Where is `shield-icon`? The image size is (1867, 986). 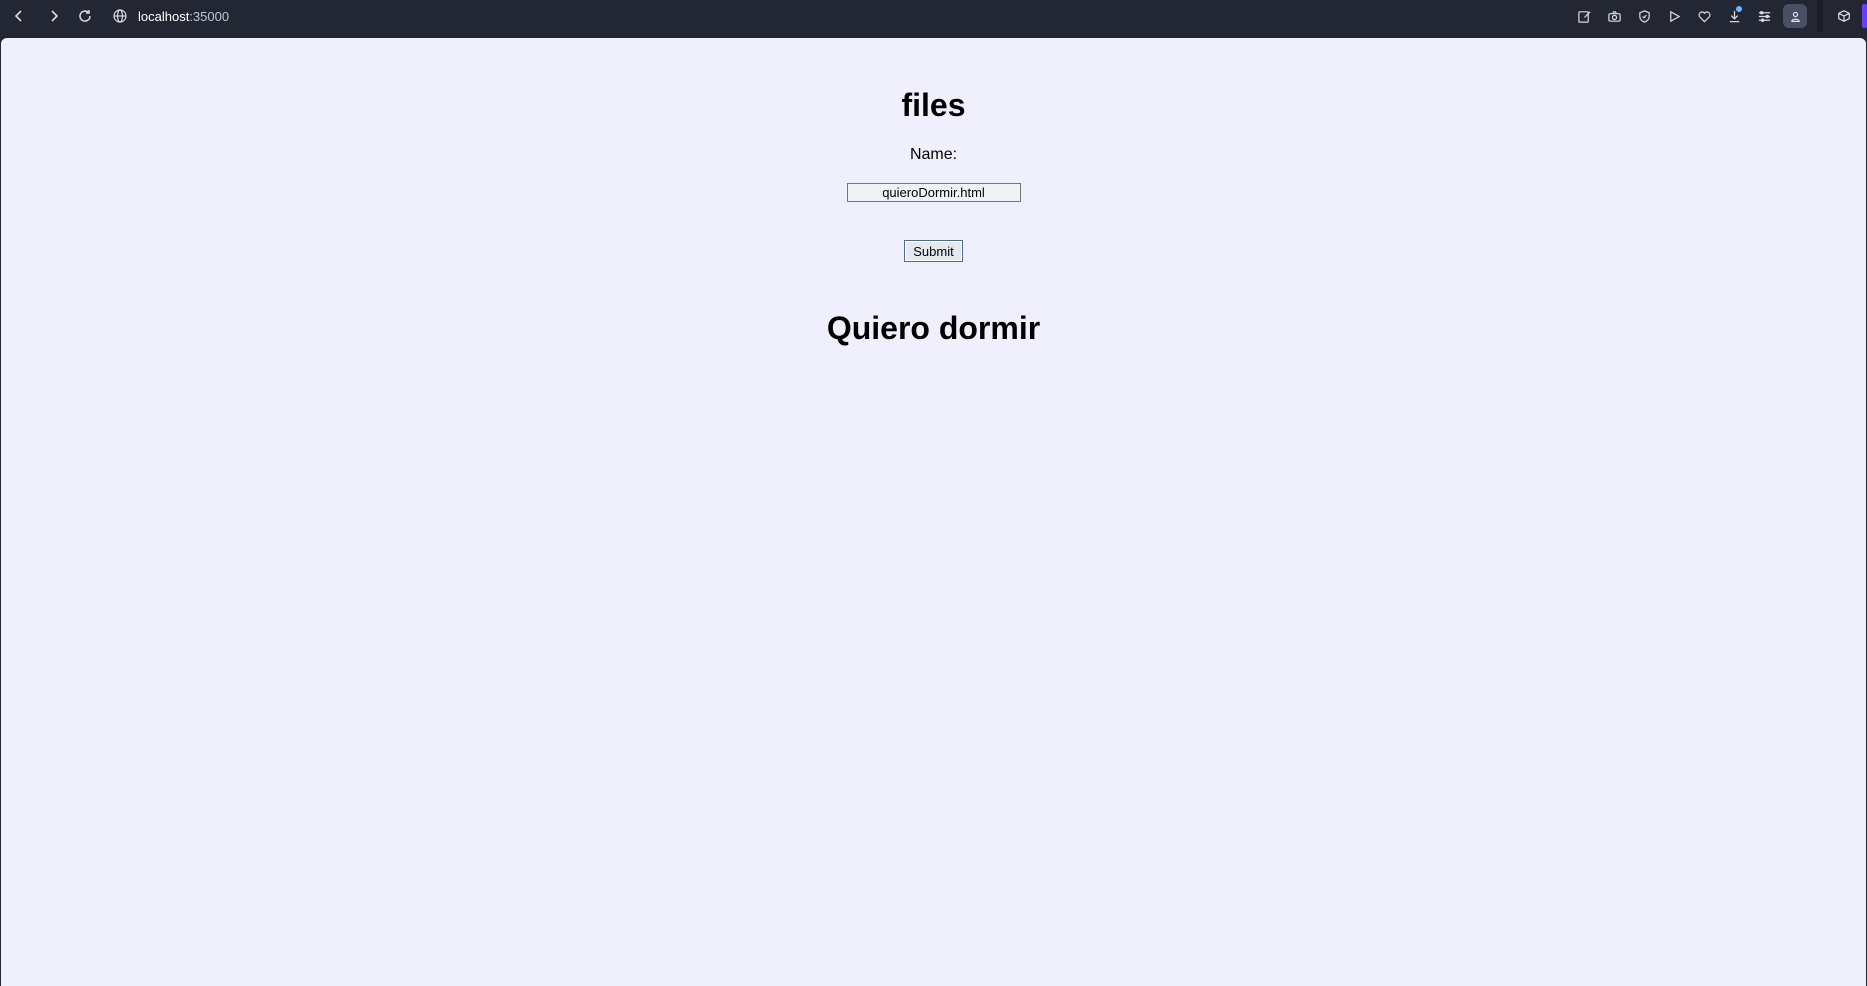
shield-icon is located at coordinates (1644, 16).